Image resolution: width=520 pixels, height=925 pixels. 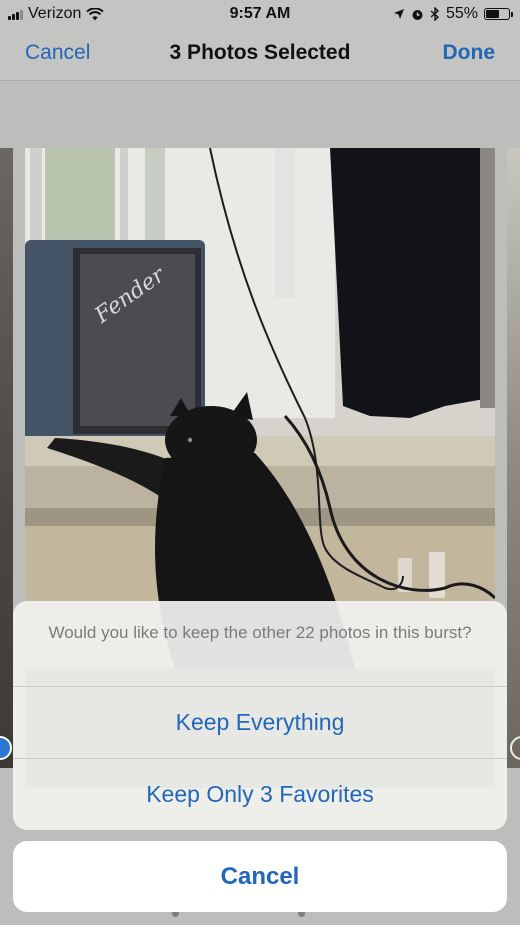 I want to click on status-right: 55%, so click(x=453, y=14).